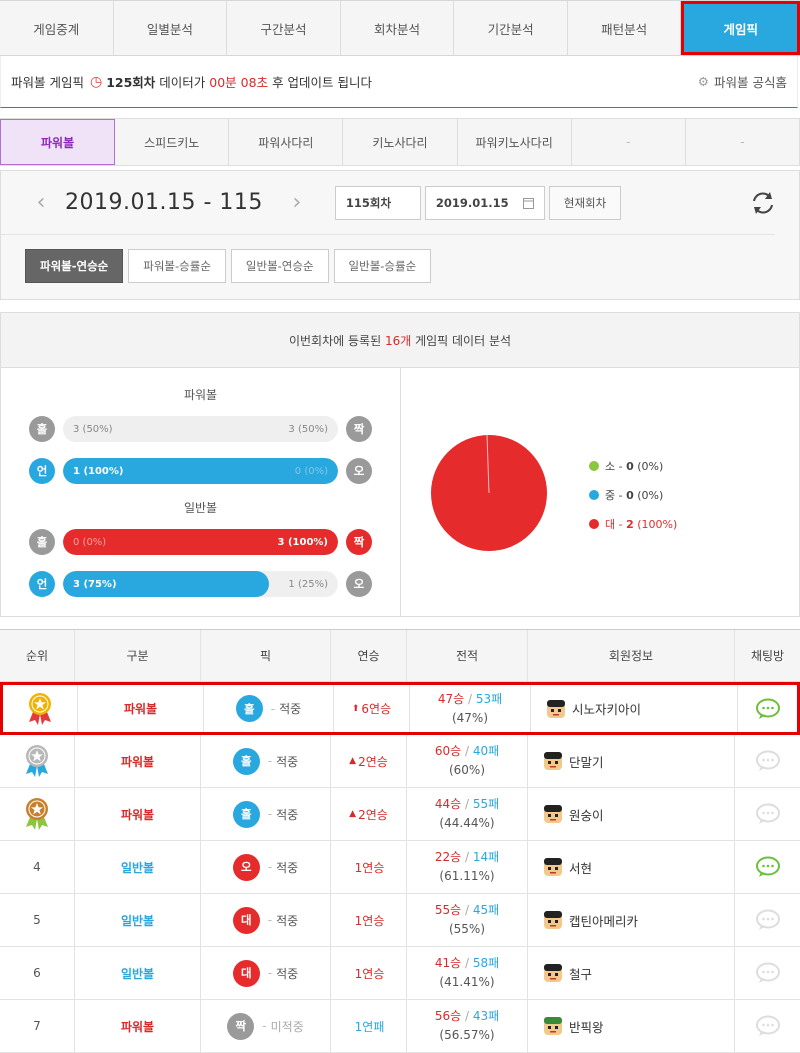  What do you see at coordinates (137, 920) in the screenshot?
I see `row-kind: 일반볼` at bounding box center [137, 920].